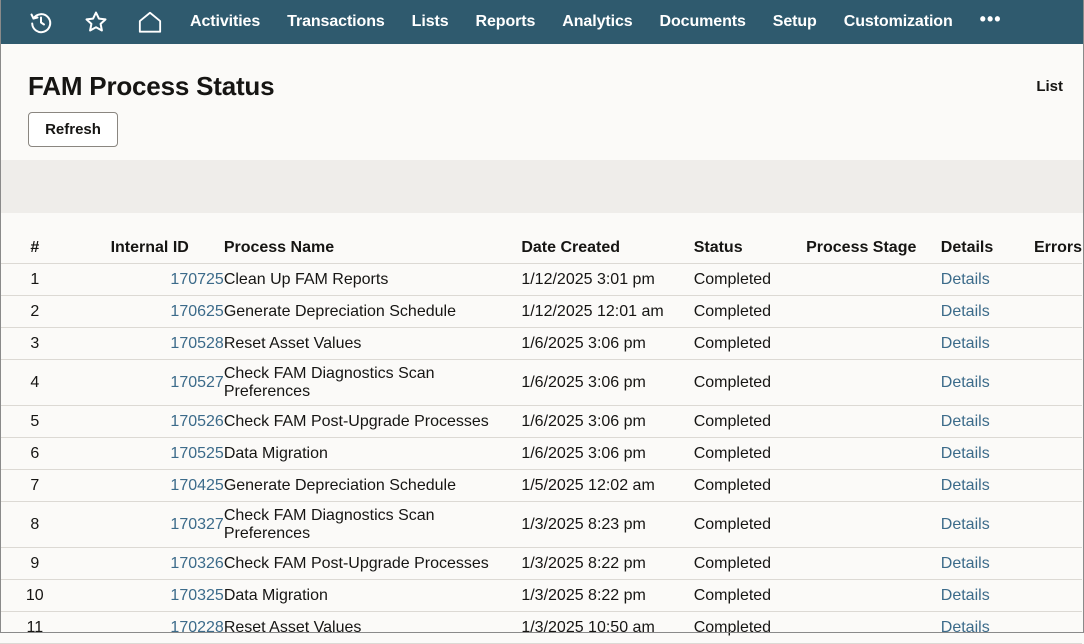 This screenshot has width=1084, height=644. What do you see at coordinates (372, 524) in the screenshot?
I see `process-name: Check FAM Diagnostics Scan Preferences` at bounding box center [372, 524].